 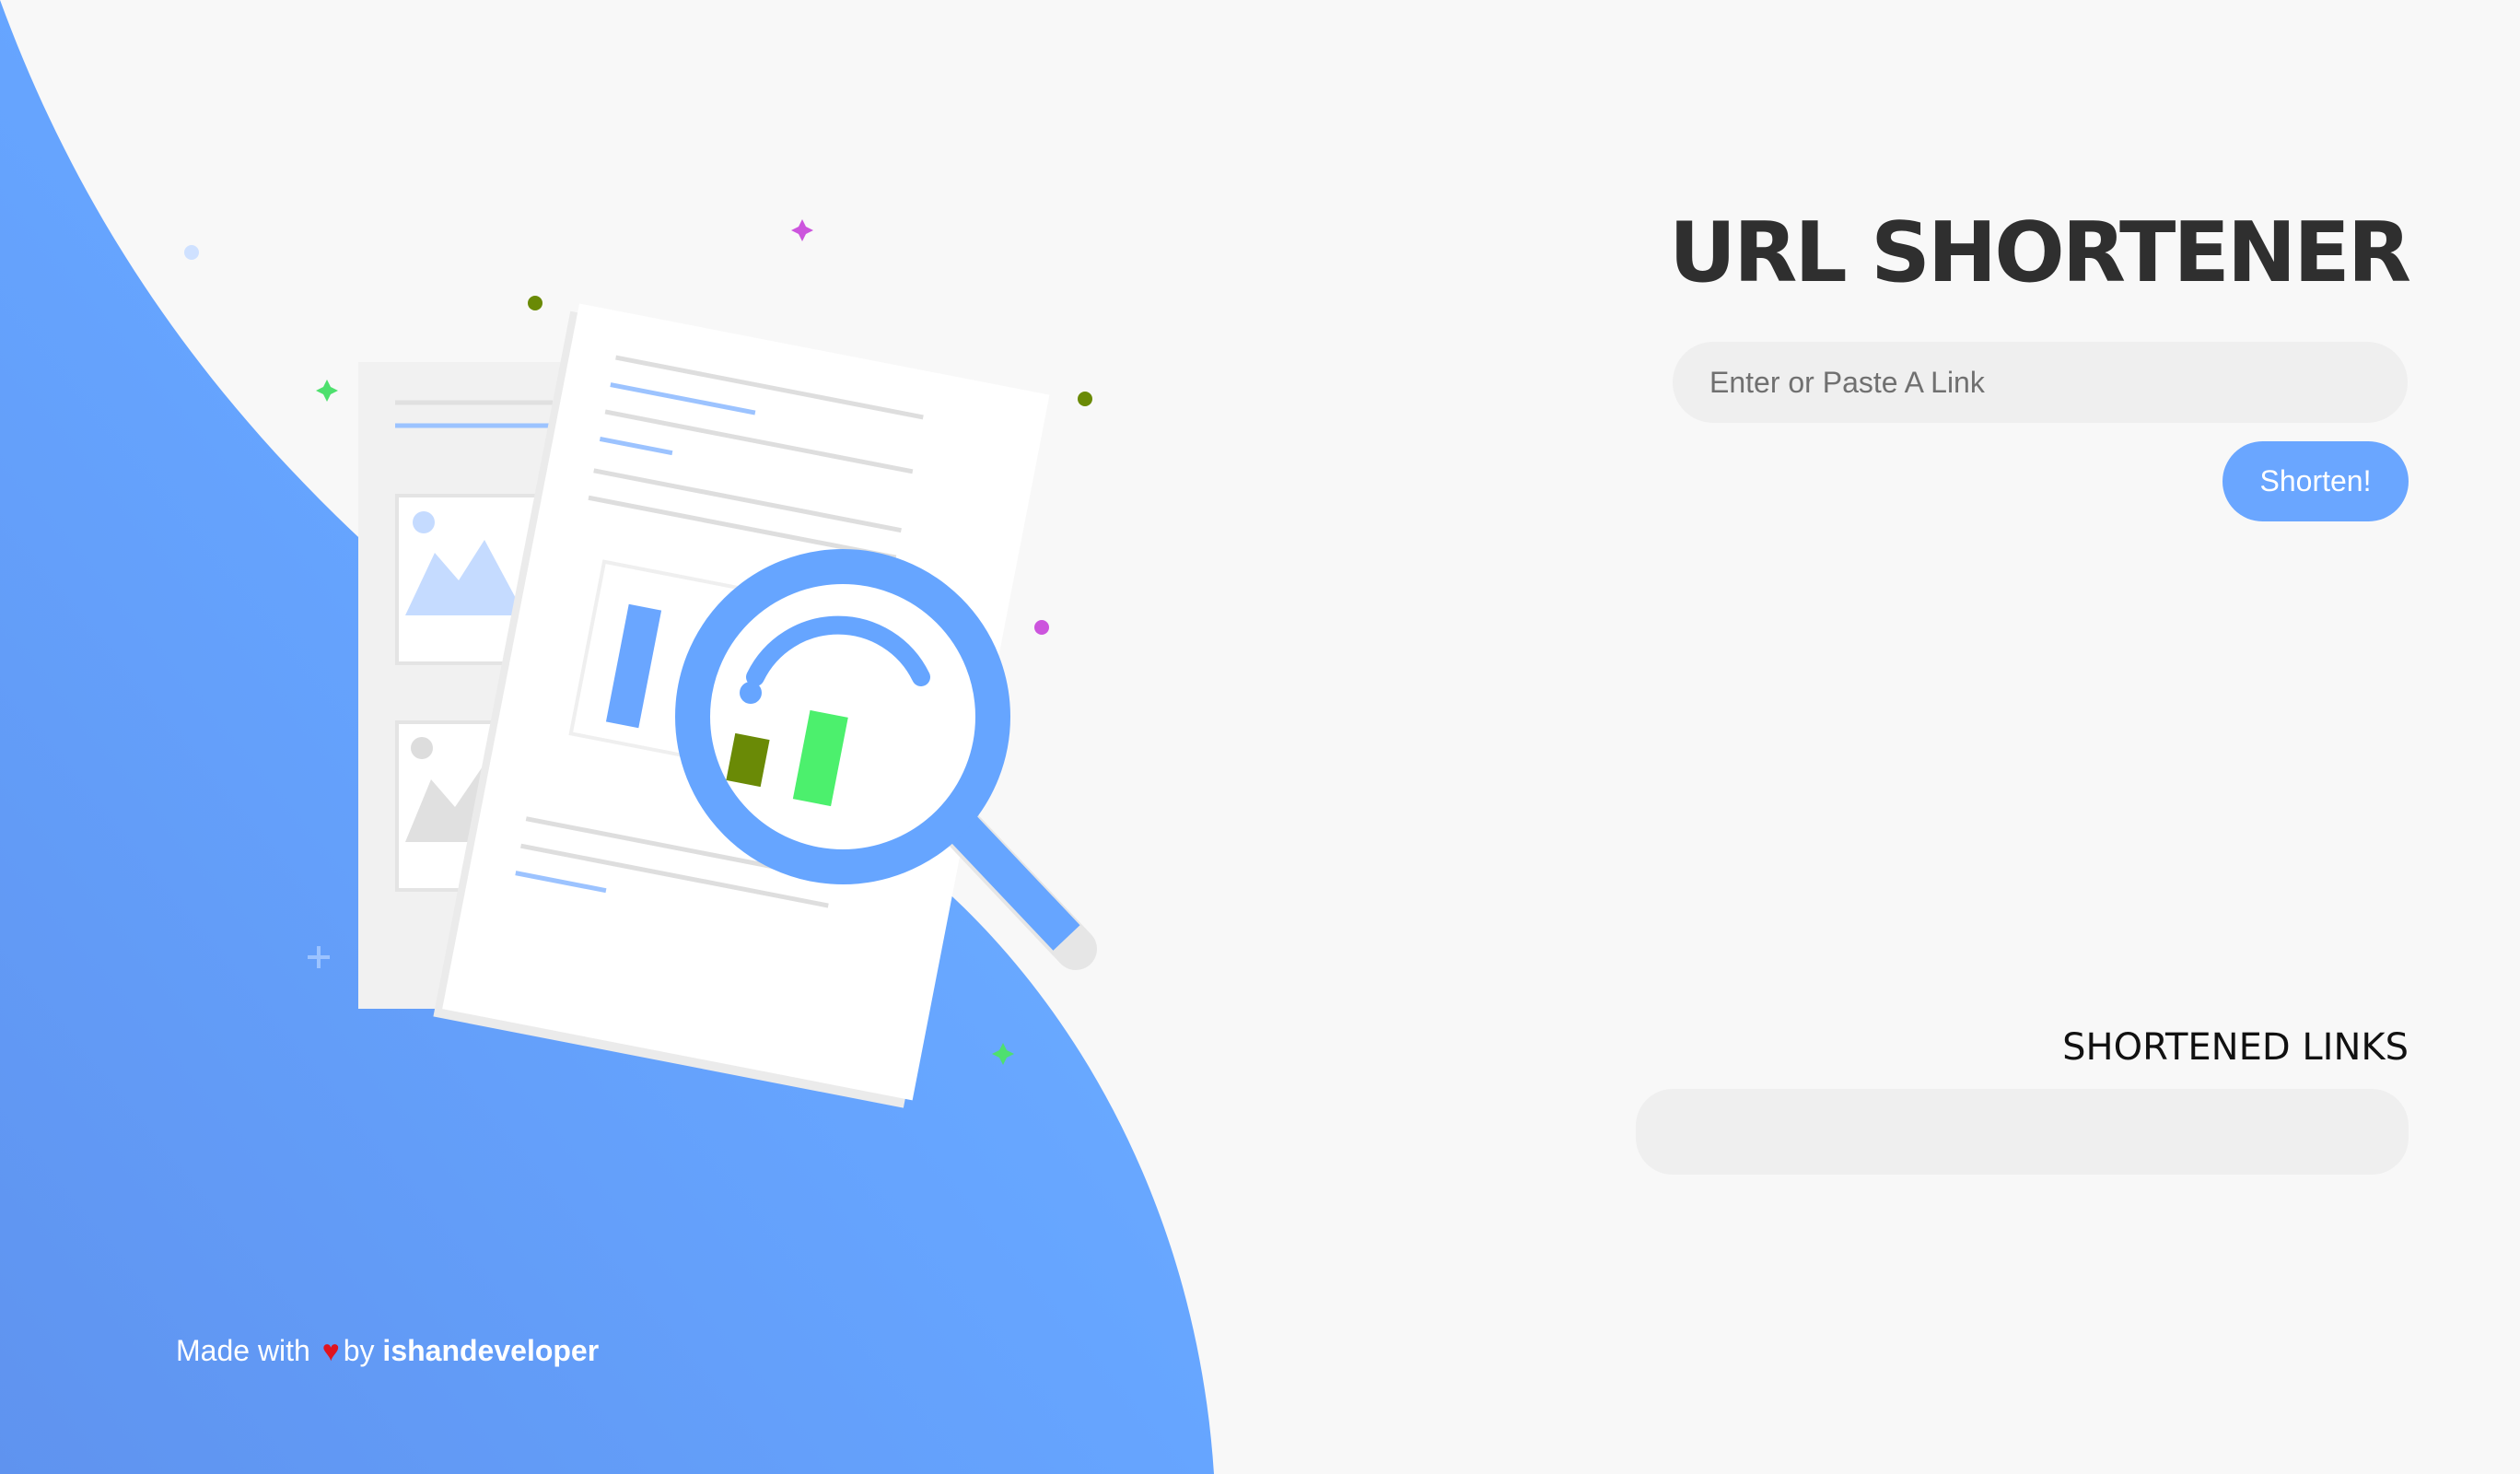 What do you see at coordinates (359, 1350) in the screenshot?
I see `footer-by: by` at bounding box center [359, 1350].